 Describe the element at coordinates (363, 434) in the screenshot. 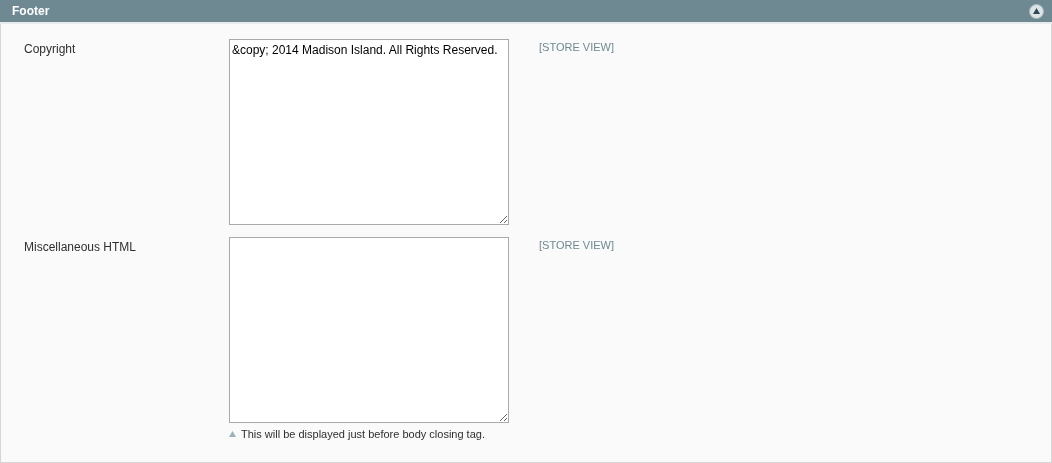

I see `field-note: This will be displayed just before body closing tag.` at that location.